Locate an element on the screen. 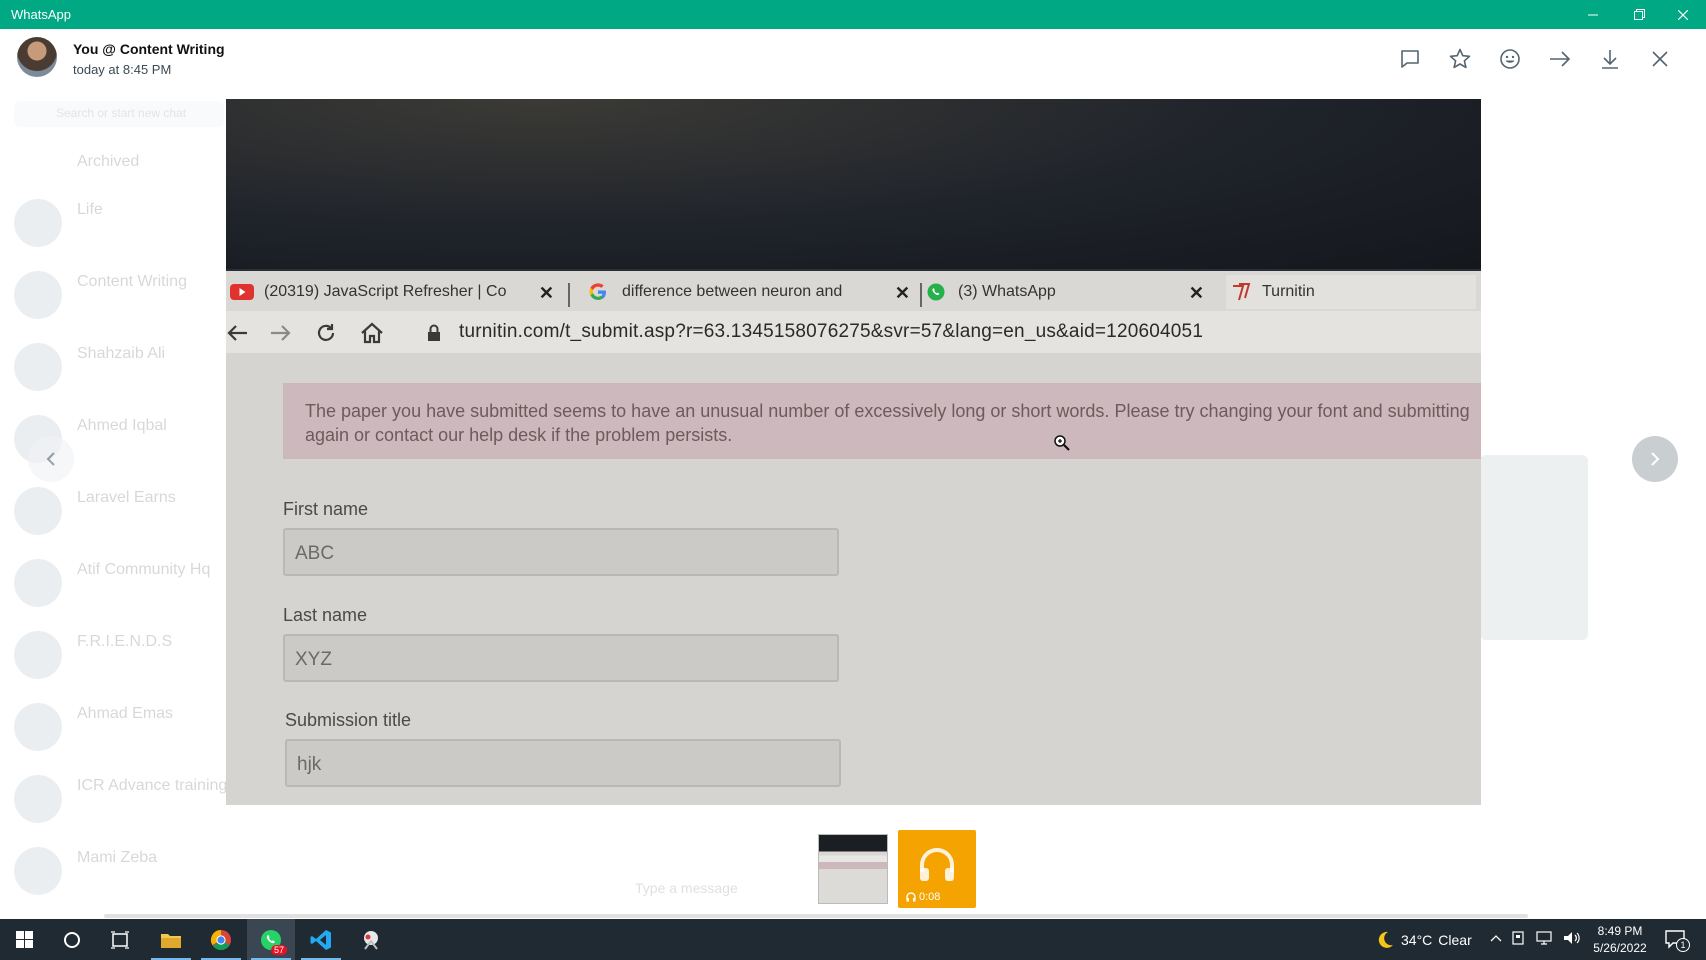  next-media-button is located at coordinates (1655, 459).